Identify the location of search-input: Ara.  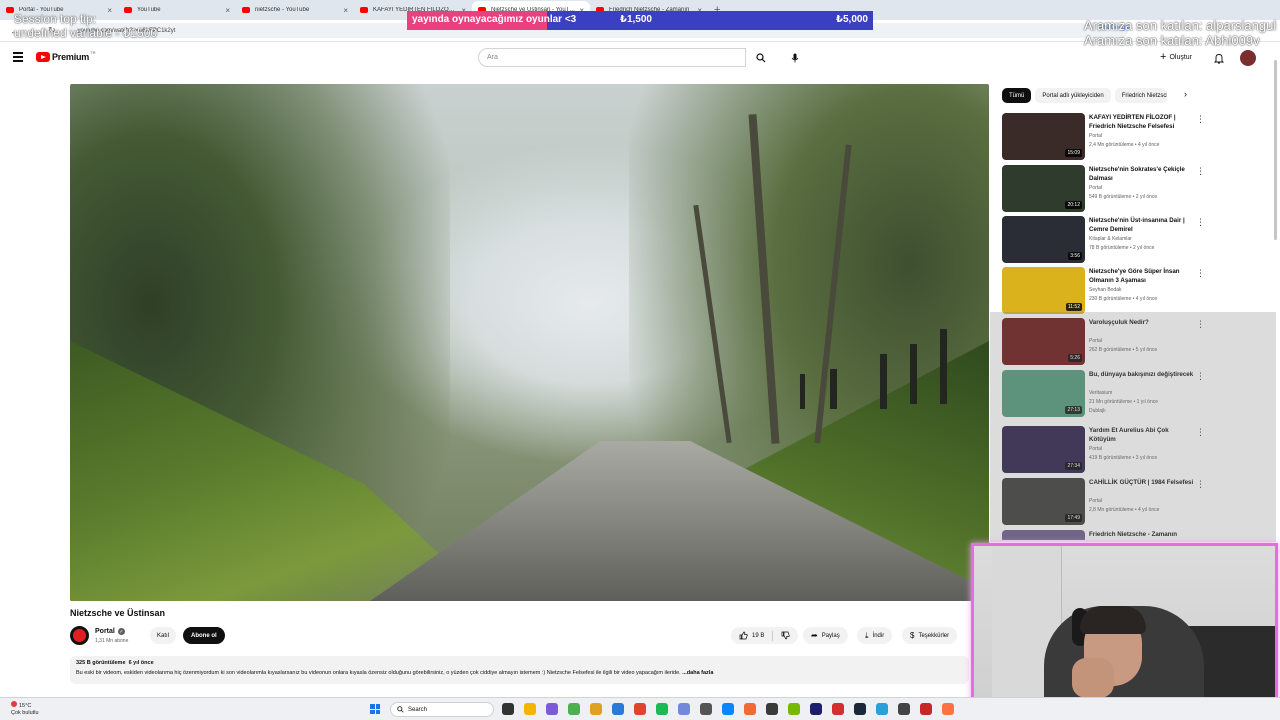
(612, 57).